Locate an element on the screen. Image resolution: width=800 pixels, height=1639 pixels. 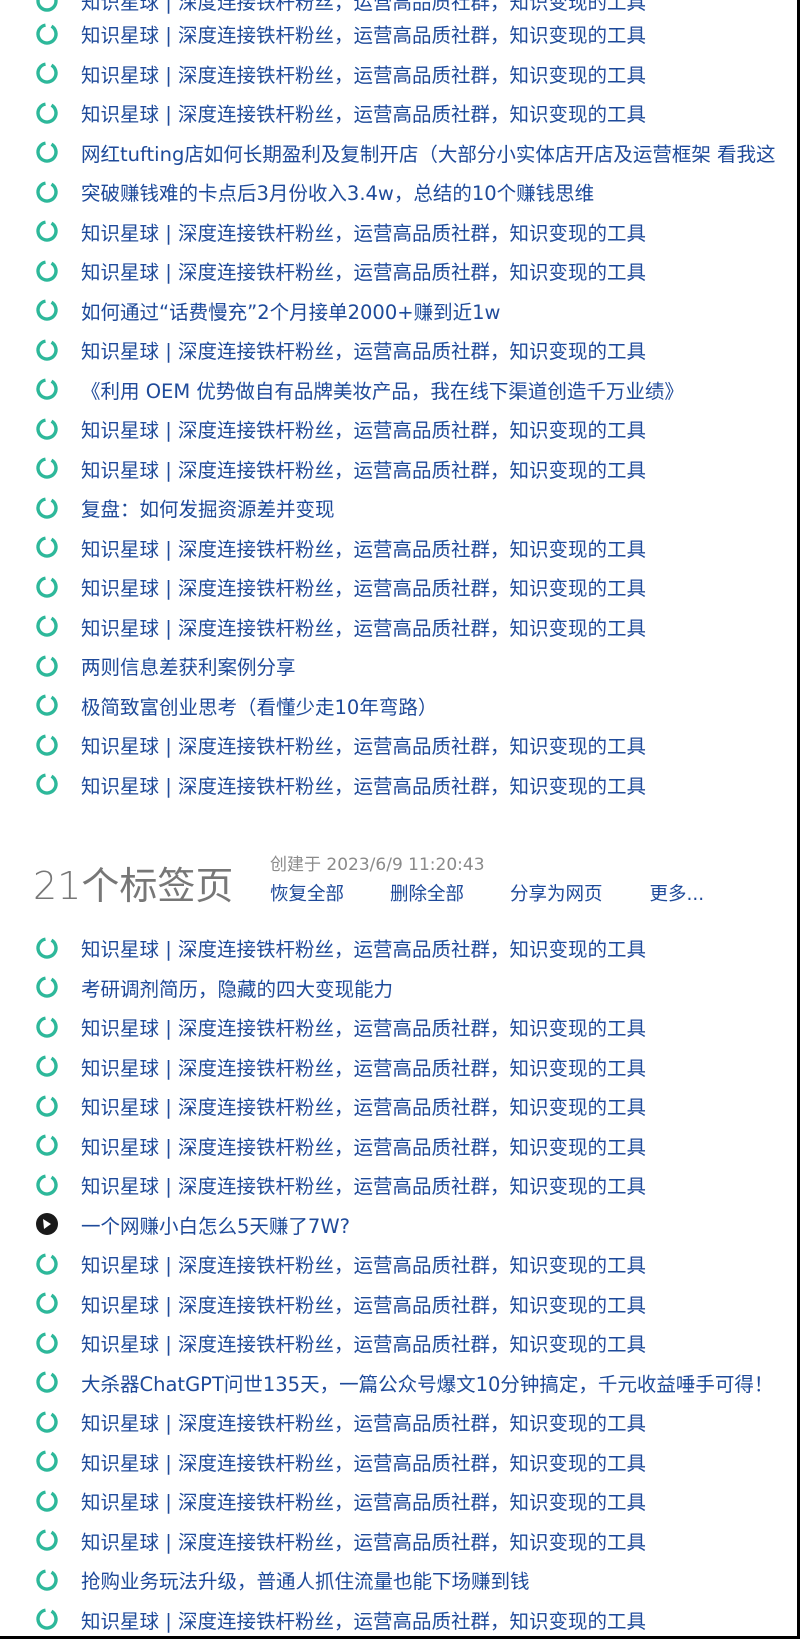
tab-group-created-time: 创建于 2023/6/9 11:20:43 is located at coordinates (377, 865).